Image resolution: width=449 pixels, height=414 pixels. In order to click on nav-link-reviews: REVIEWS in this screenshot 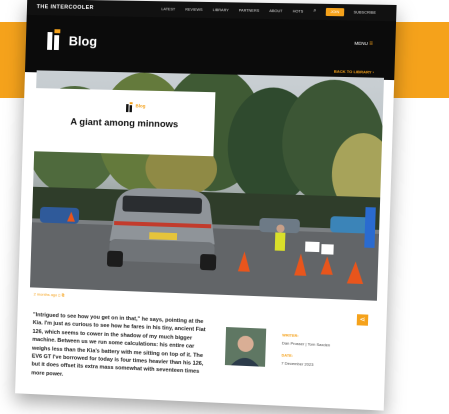, I will do `click(194, 10)`.